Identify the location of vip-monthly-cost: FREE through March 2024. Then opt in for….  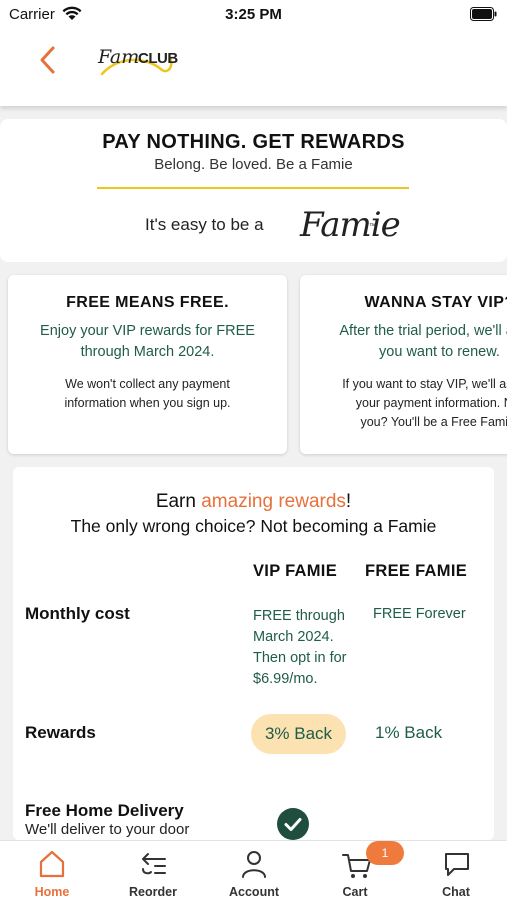
(300, 647).